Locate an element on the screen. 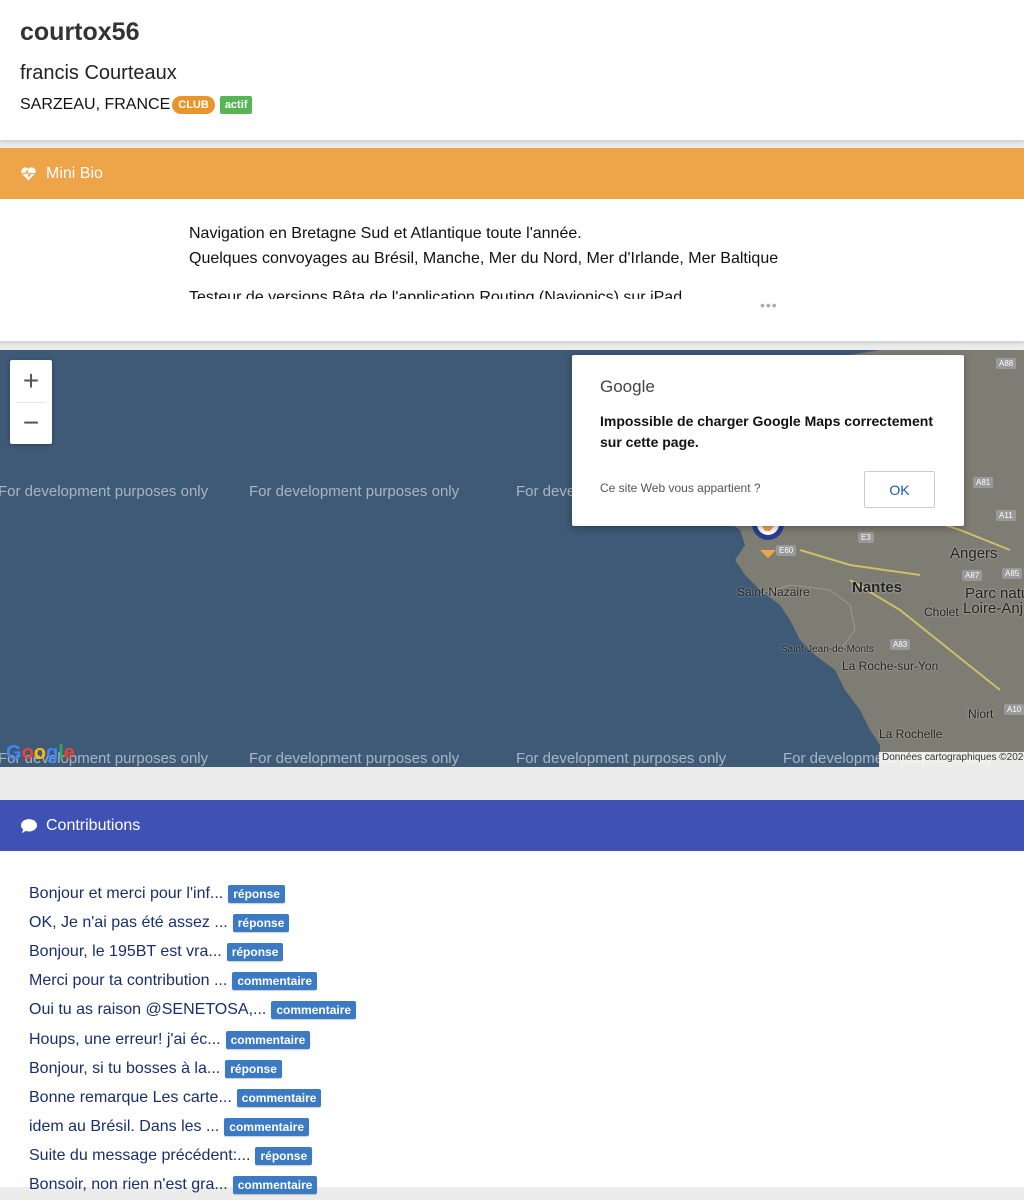  contributions-header: Contributions is located at coordinates (512, 825).